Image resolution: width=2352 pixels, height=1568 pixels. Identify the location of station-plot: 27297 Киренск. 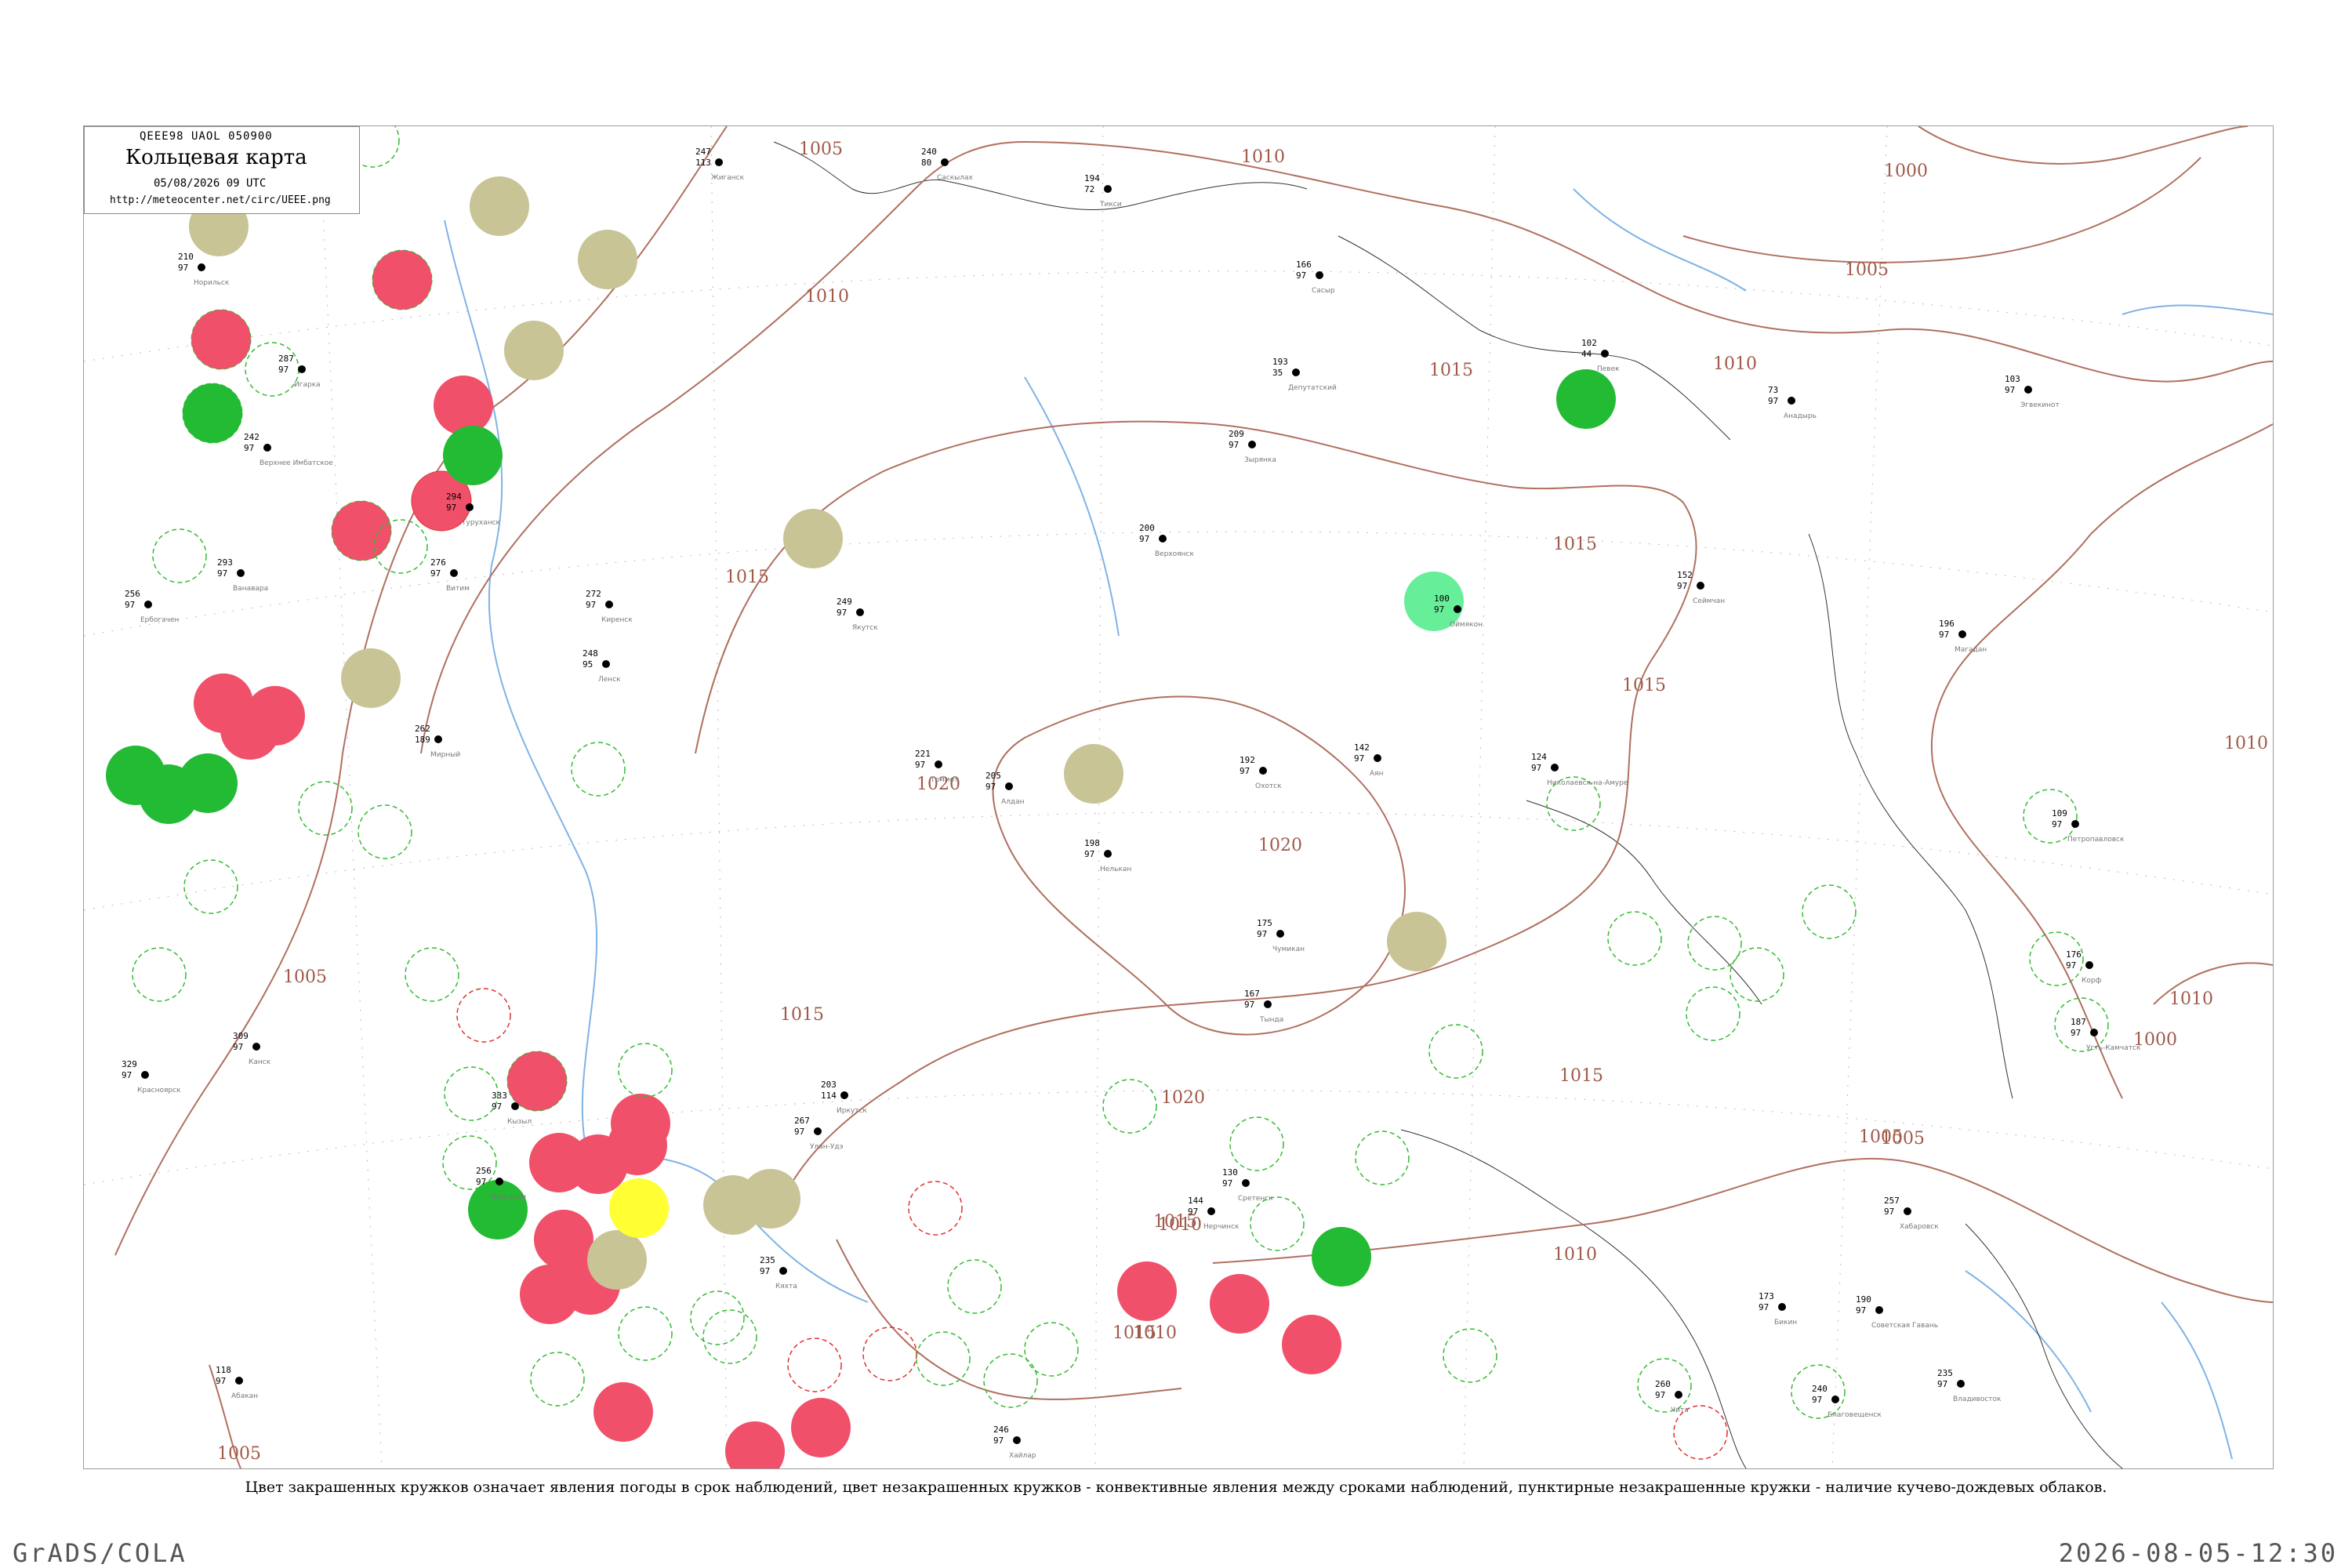
(609, 606).